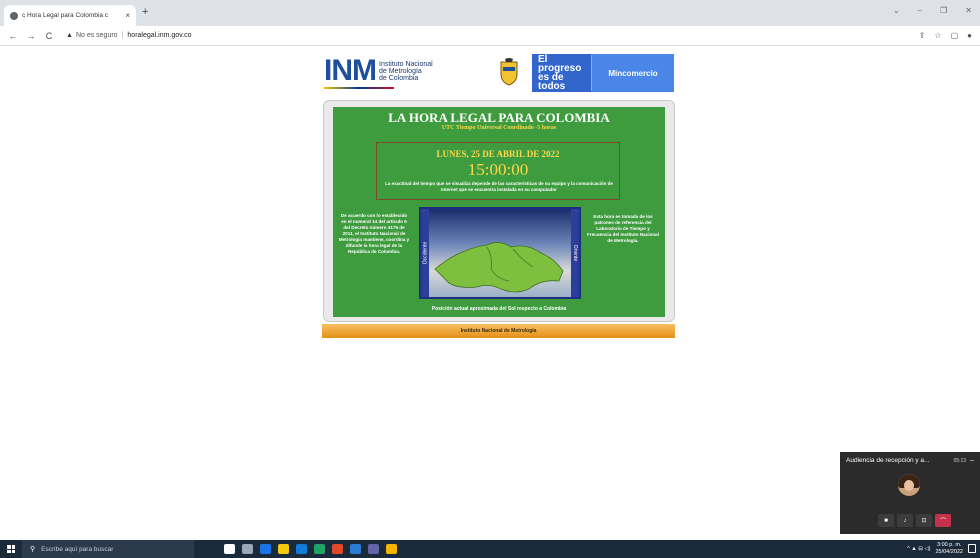 The width and height of the screenshot is (980, 558). I want to click on windows-logo-icon, so click(11, 549).